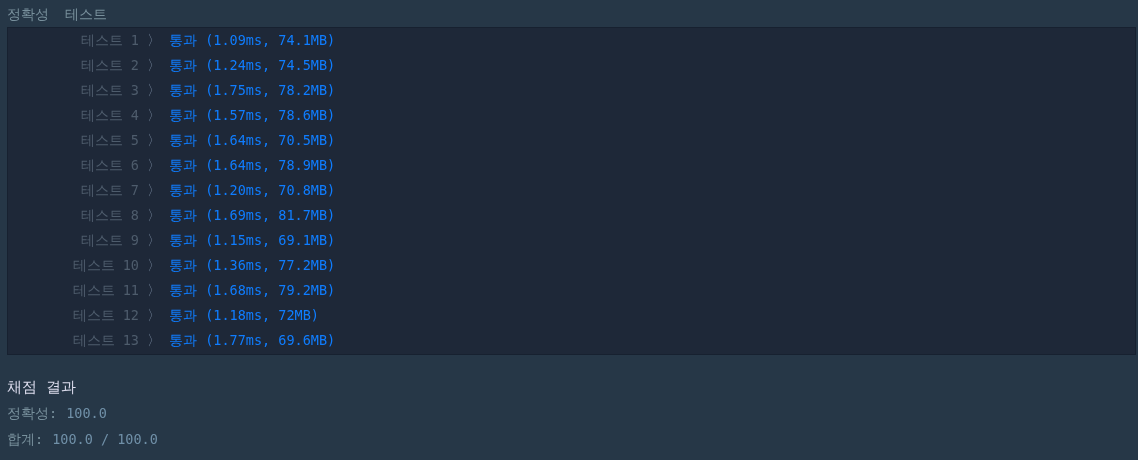 This screenshot has width=1138, height=460. What do you see at coordinates (57, 14) in the screenshot?
I see `section-heading: 정확성 테스트` at bounding box center [57, 14].